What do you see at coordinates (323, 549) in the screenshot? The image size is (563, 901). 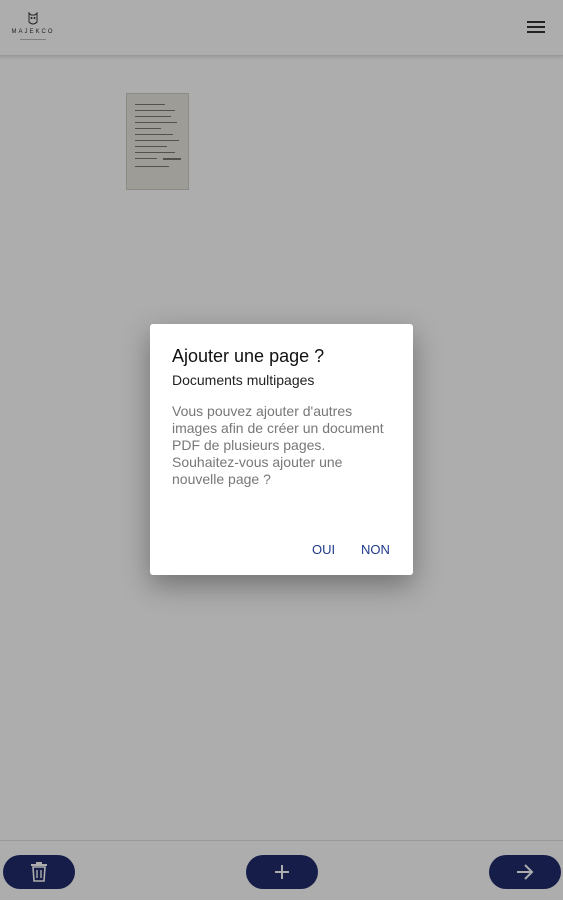 I see `yes-button: OUI` at bounding box center [323, 549].